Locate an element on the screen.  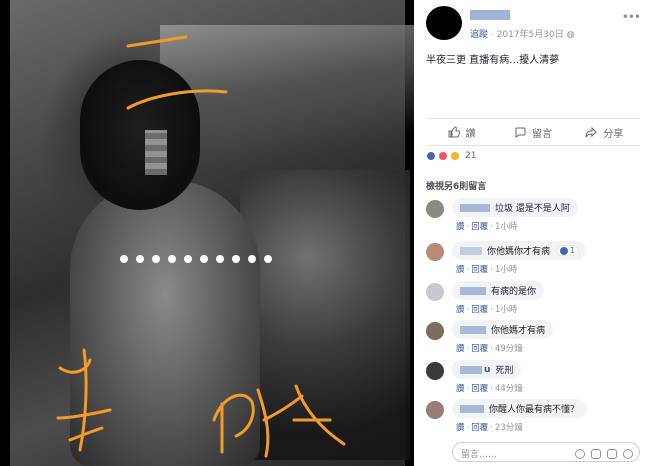
comment-time: 44分鐘 is located at coordinates (509, 389).